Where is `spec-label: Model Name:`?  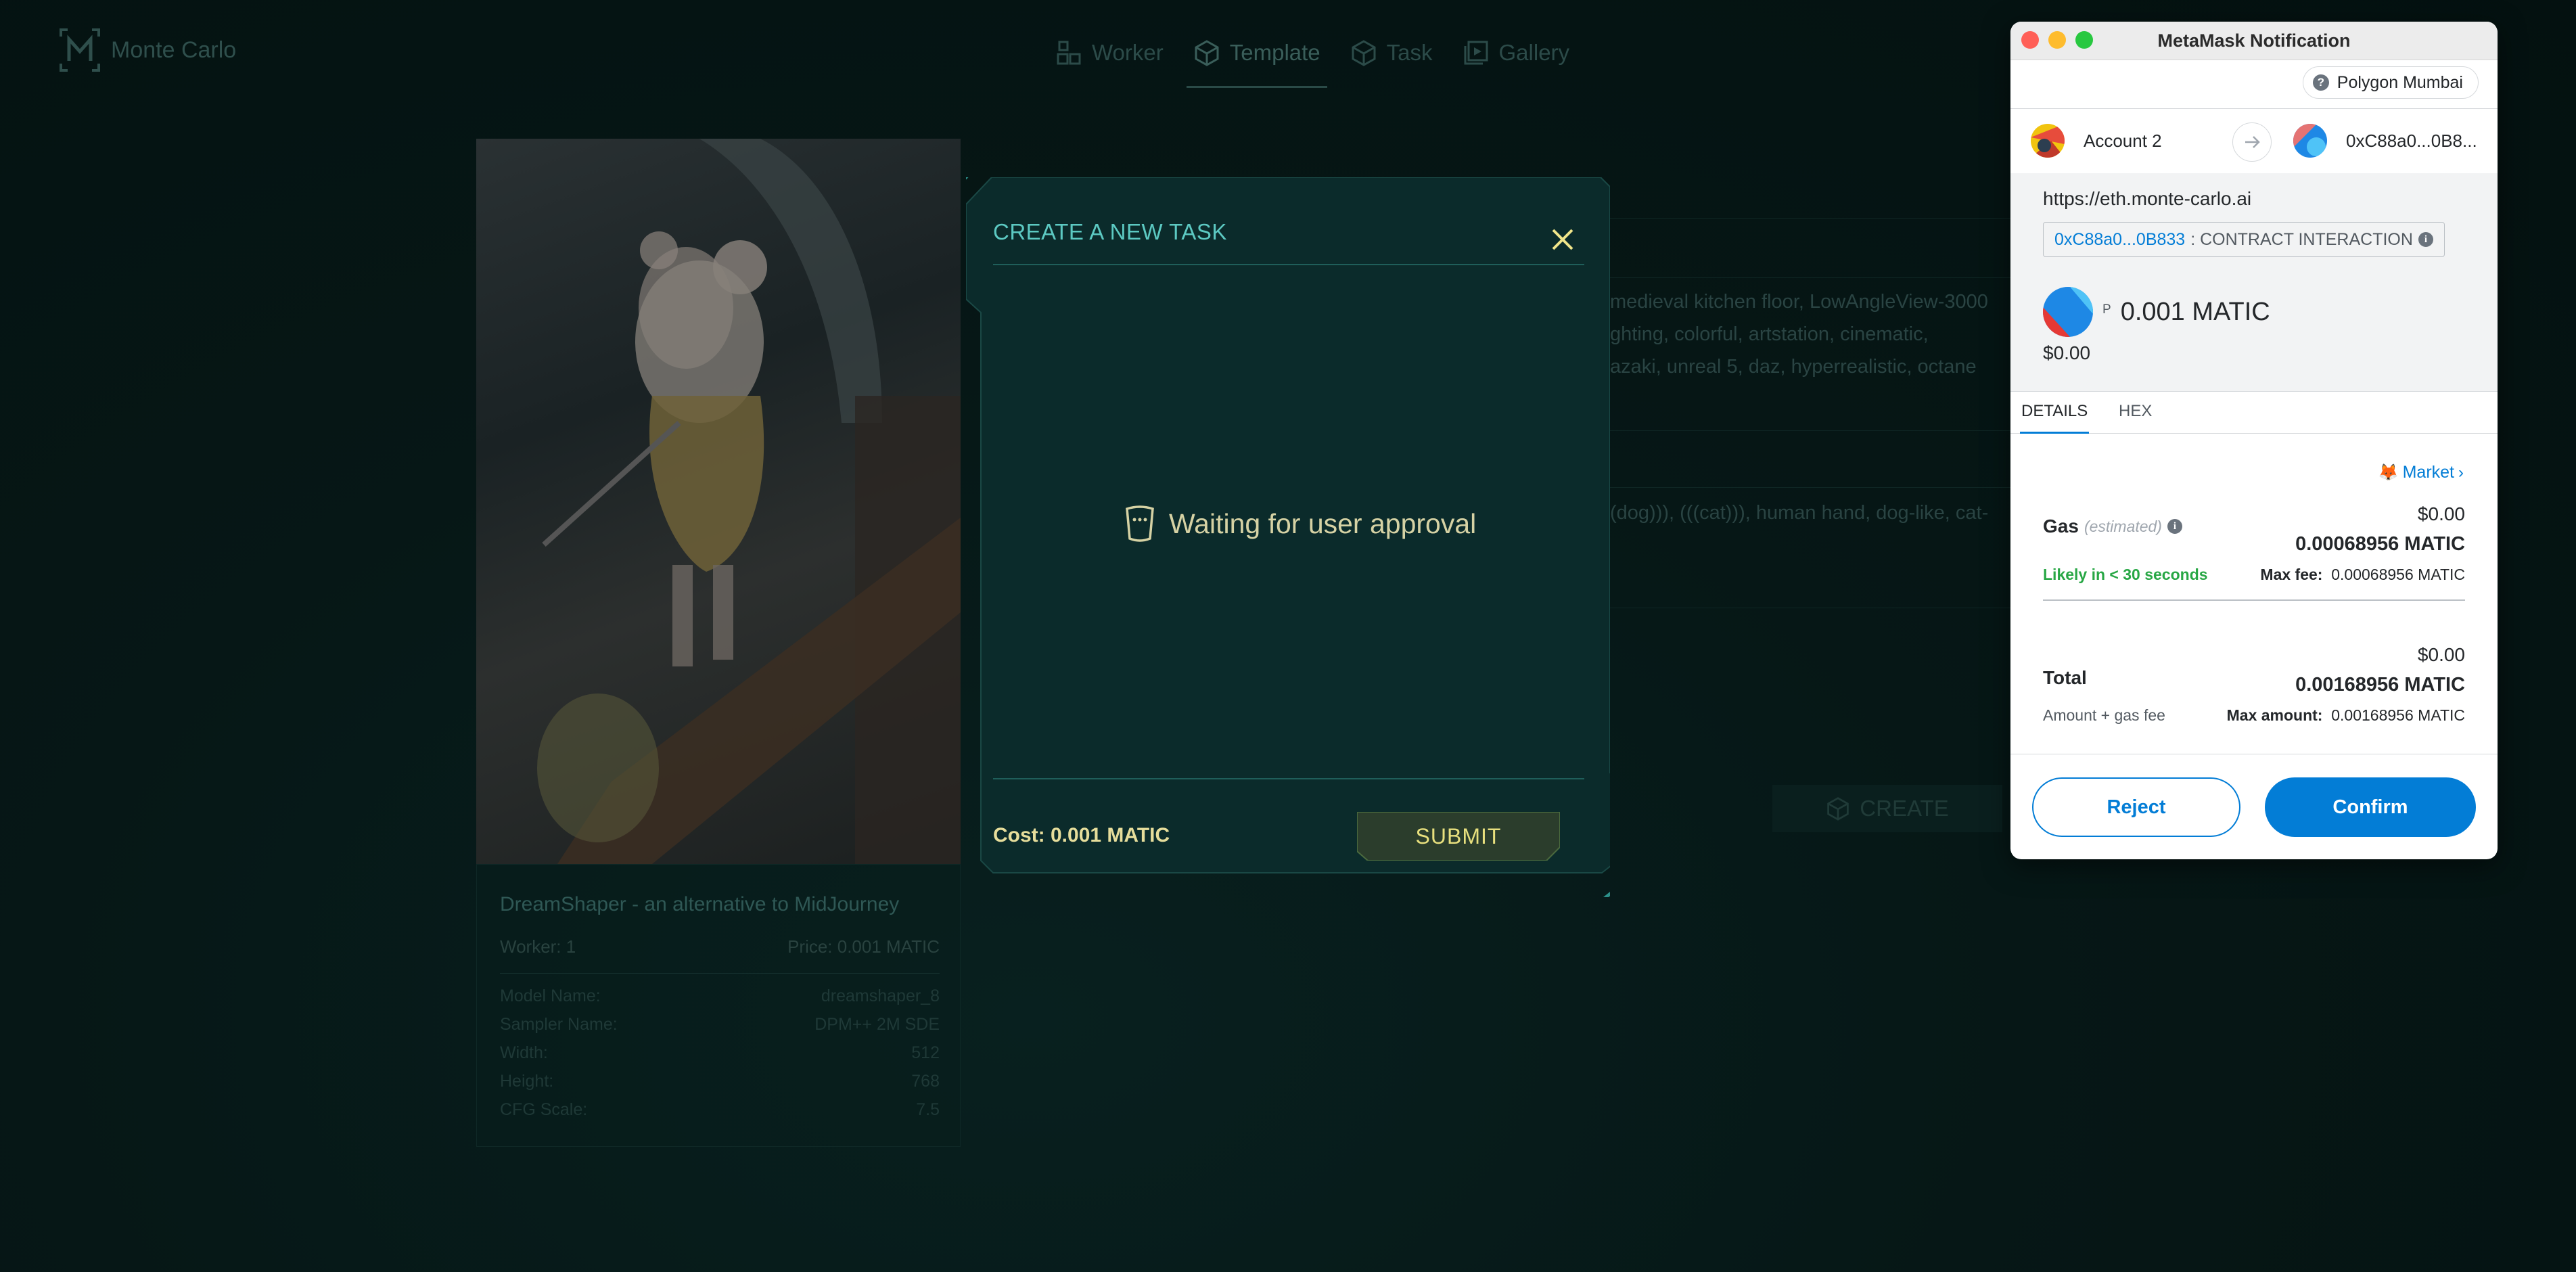
spec-label: Model Name: is located at coordinates (550, 995).